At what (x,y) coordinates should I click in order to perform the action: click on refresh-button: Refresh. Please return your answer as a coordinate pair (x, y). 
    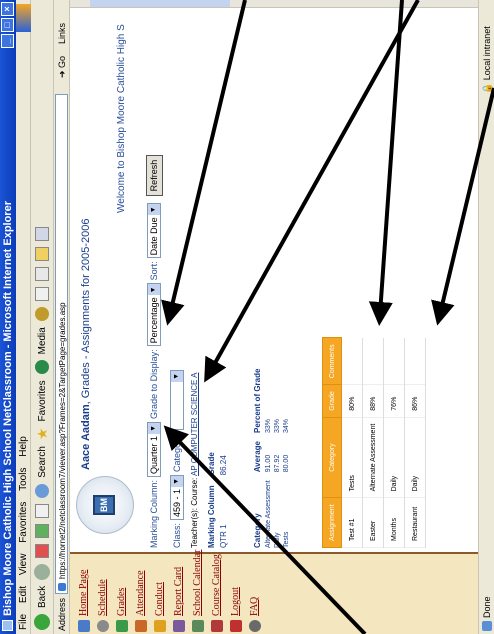
    Looking at the image, I should click on (154, 175).